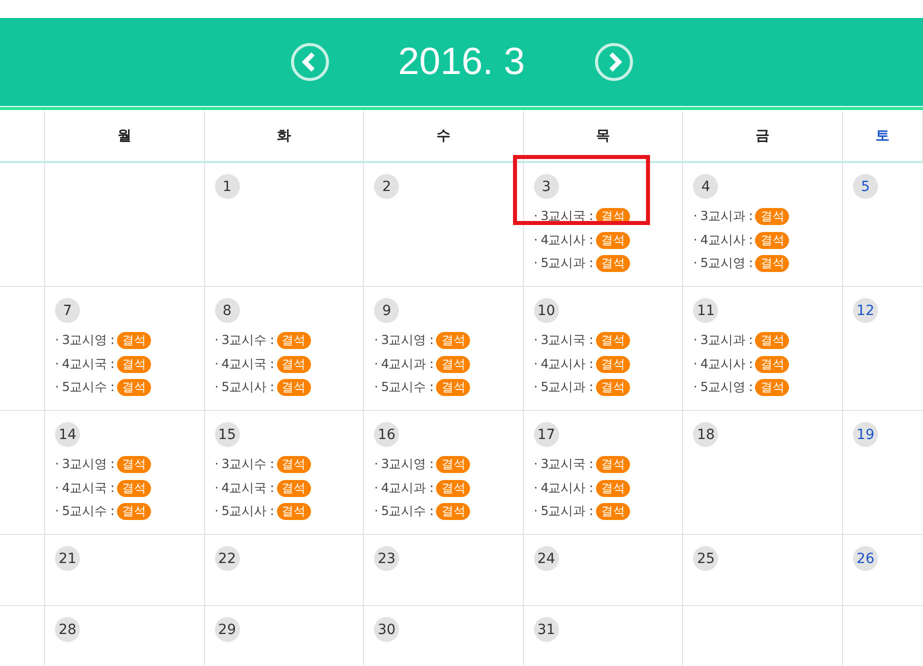 The image size is (923, 666). Describe the element at coordinates (67, 629) in the screenshot. I see `date-number: 28` at that location.